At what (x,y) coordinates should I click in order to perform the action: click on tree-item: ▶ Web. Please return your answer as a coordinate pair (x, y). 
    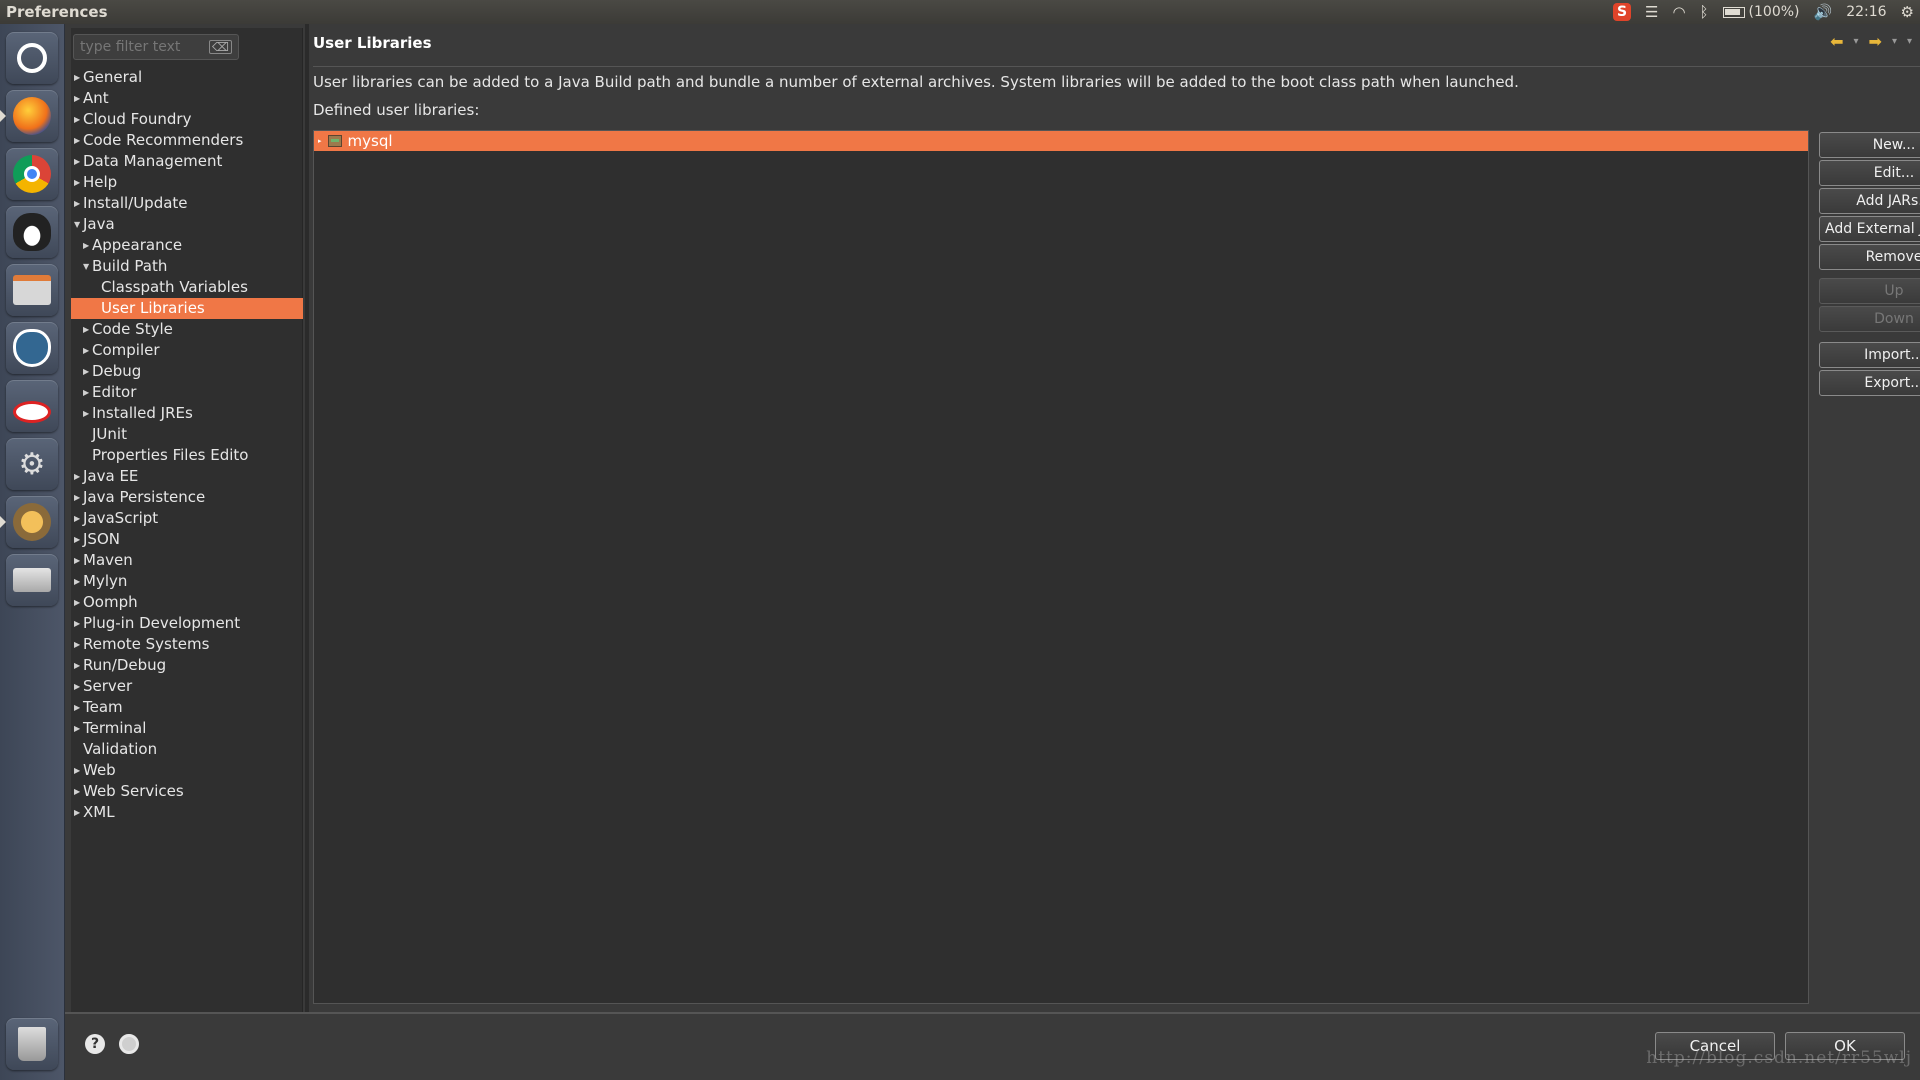
    Looking at the image, I should click on (187, 770).